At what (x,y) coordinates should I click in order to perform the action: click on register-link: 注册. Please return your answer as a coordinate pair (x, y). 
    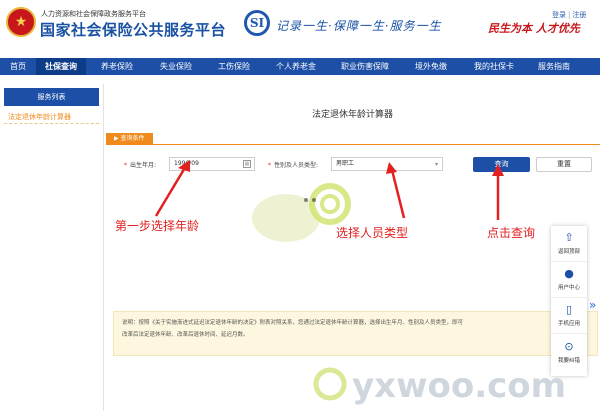
    Looking at the image, I should click on (579, 15).